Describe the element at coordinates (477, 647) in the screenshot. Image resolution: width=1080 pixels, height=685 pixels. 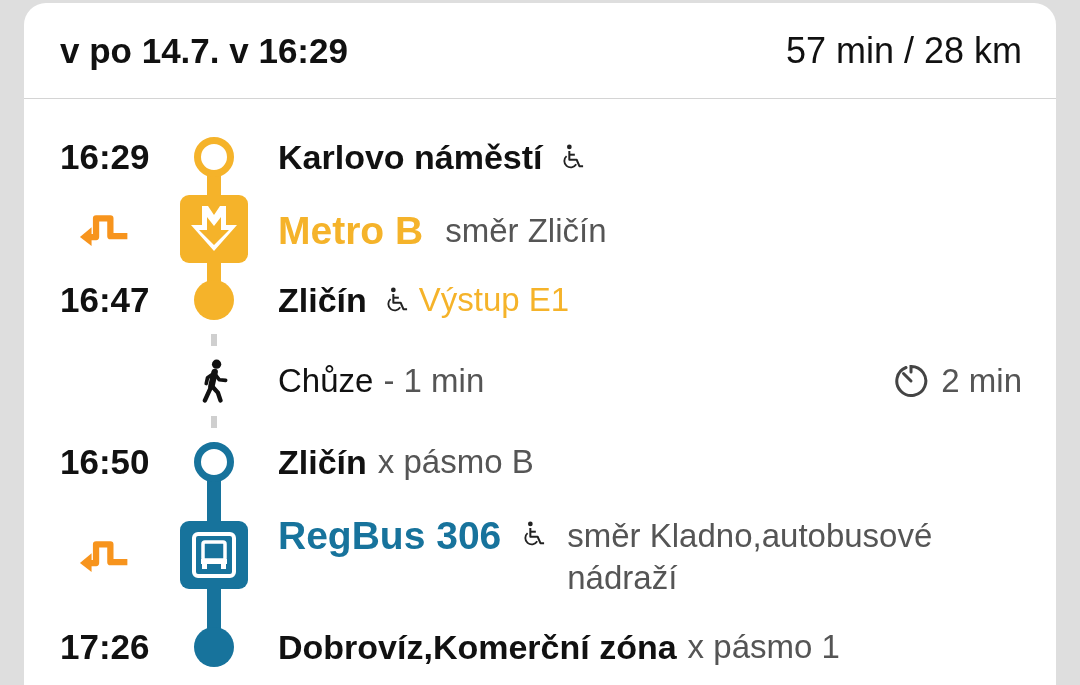
I see `stop-name: Dobrovíz,Komerční zóna` at that location.